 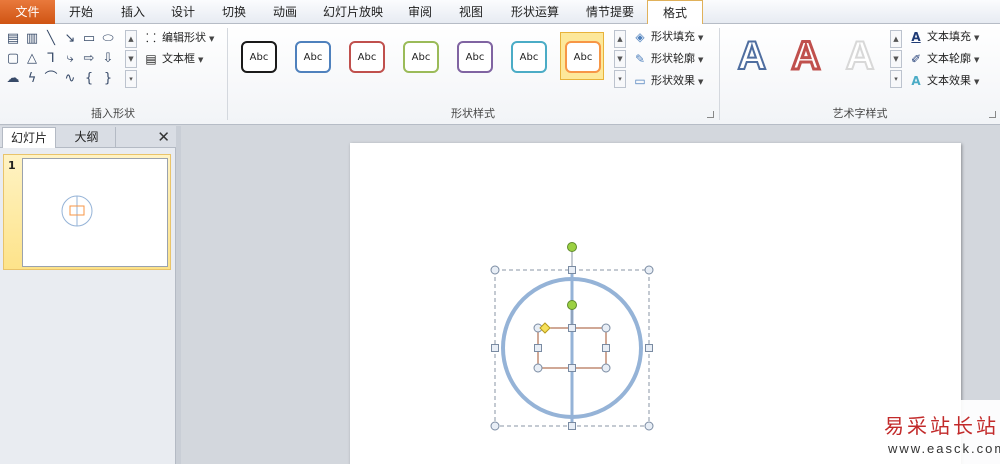 What do you see at coordinates (610, 12) in the screenshot?
I see `tab-storyboard: 情节提要` at bounding box center [610, 12].